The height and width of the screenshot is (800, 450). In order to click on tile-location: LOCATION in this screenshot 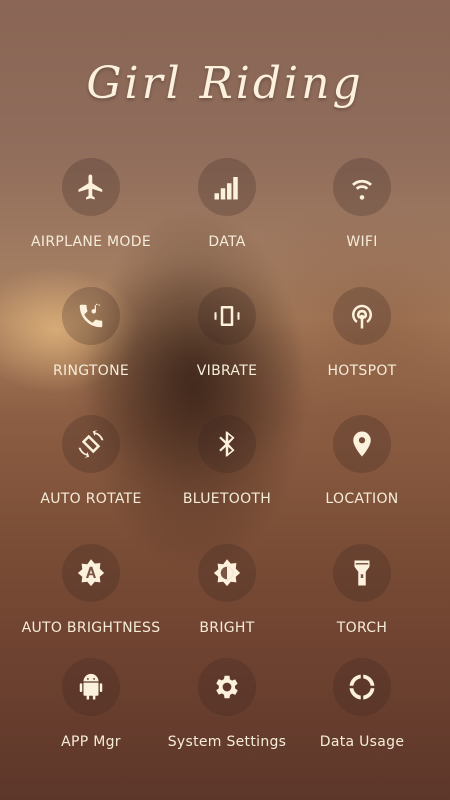, I will do `click(362, 461)`.